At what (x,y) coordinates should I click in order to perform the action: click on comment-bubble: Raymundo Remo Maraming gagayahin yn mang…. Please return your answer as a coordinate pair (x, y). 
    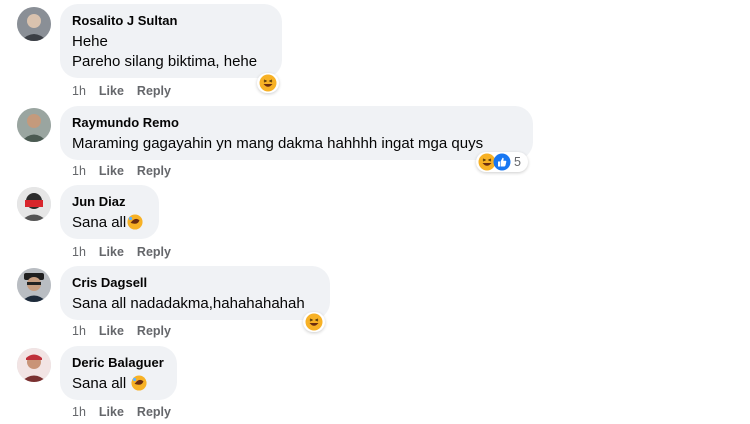
    Looking at the image, I should click on (296, 133).